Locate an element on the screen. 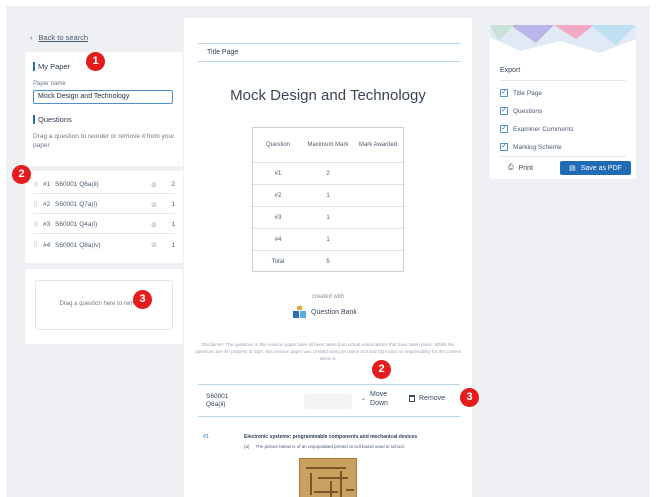 The height and width of the screenshot is (497, 656). option-label: Marking Scheme is located at coordinates (537, 147).